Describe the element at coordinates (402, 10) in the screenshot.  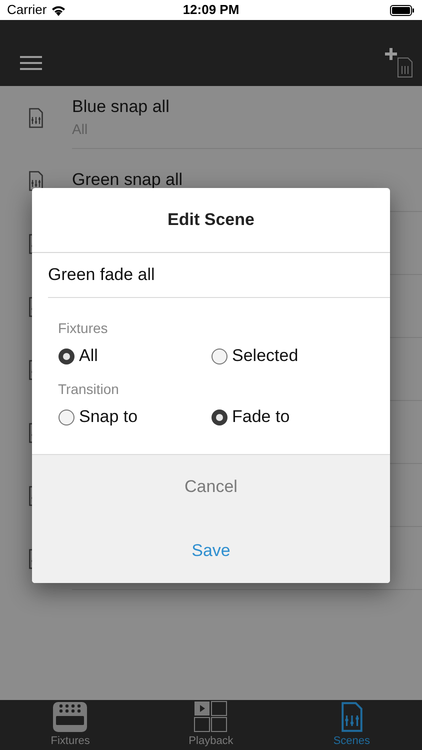
I see `battery-icon` at that location.